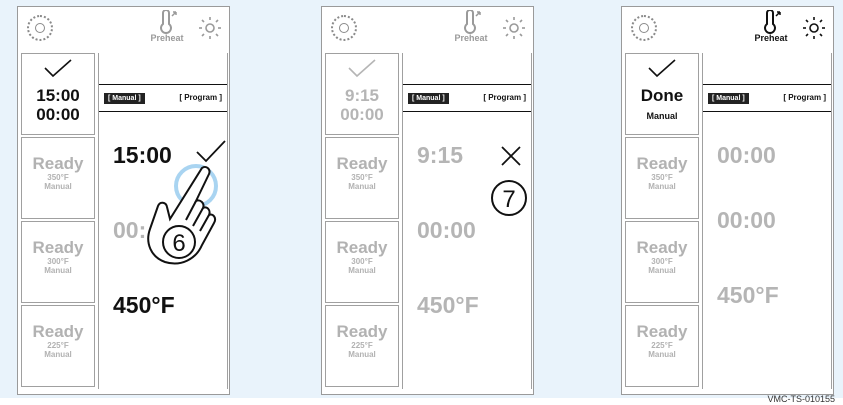  I want to click on timer-value: 00:00, so click(746, 155).